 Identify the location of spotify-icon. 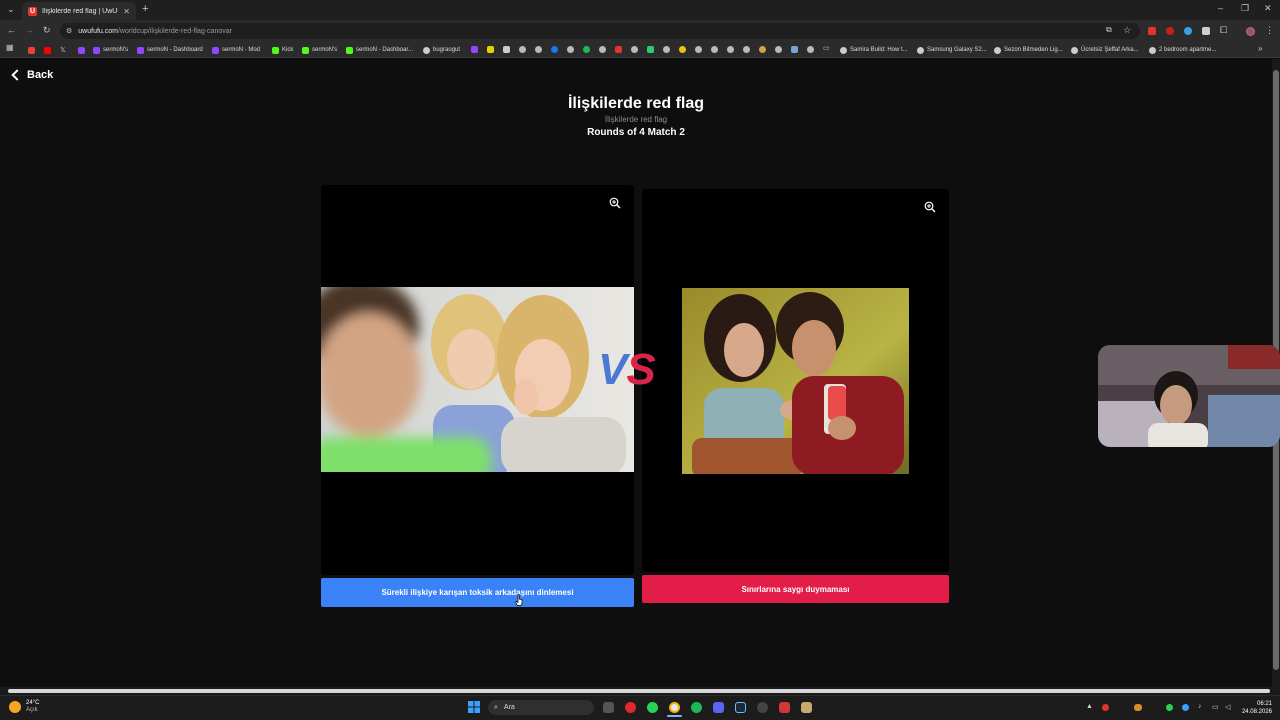
(696, 707).